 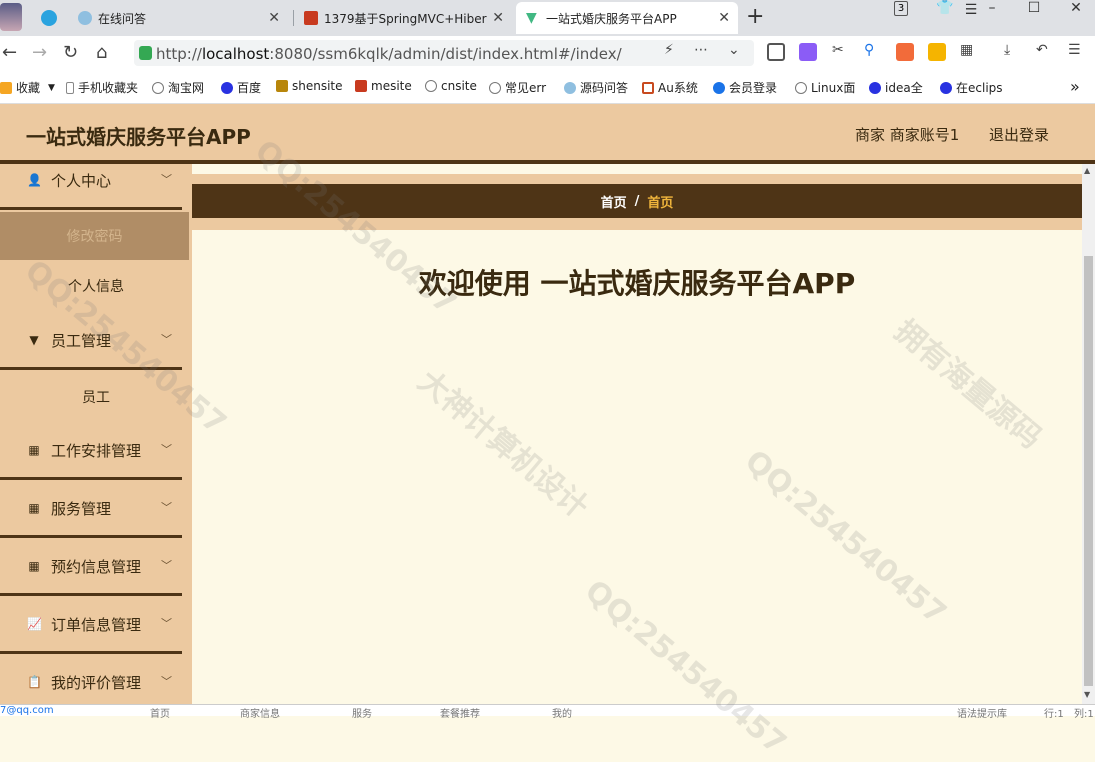 What do you see at coordinates (49, 18) in the screenshot?
I see `telegram-icon` at bounding box center [49, 18].